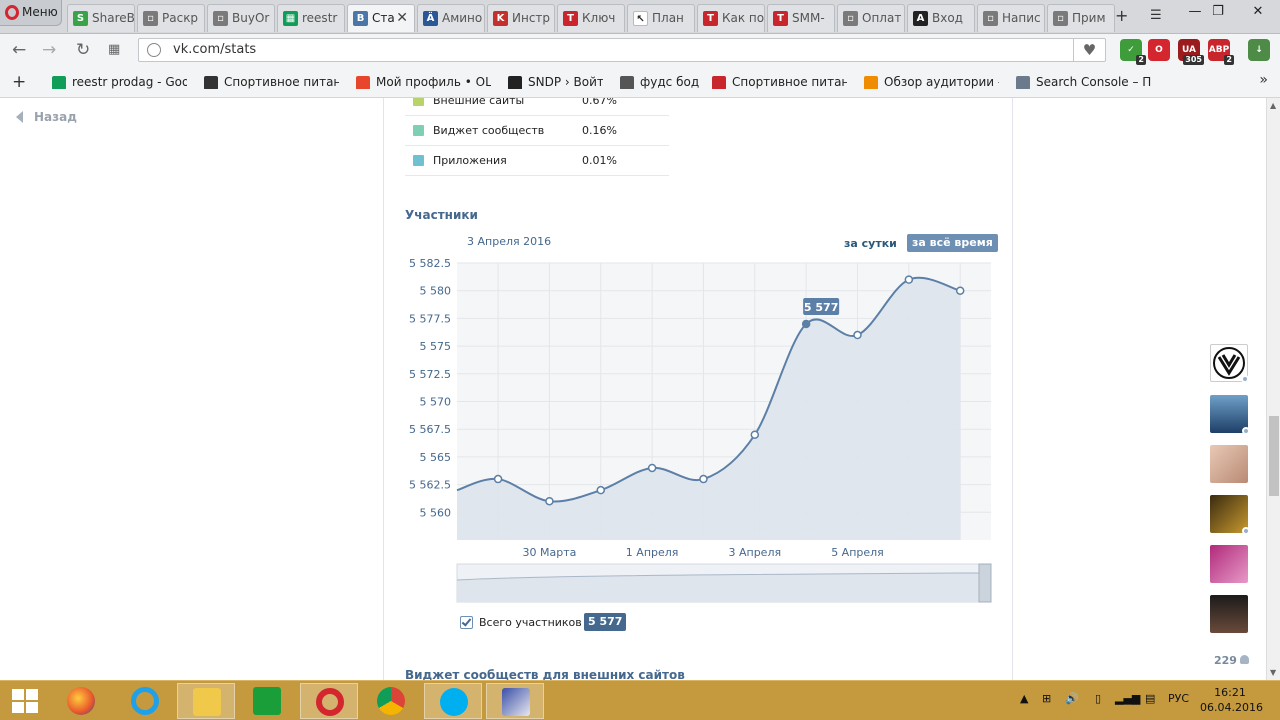 The height and width of the screenshot is (720, 1280). I want to click on extension-glyph: ABP, so click(1219, 50).